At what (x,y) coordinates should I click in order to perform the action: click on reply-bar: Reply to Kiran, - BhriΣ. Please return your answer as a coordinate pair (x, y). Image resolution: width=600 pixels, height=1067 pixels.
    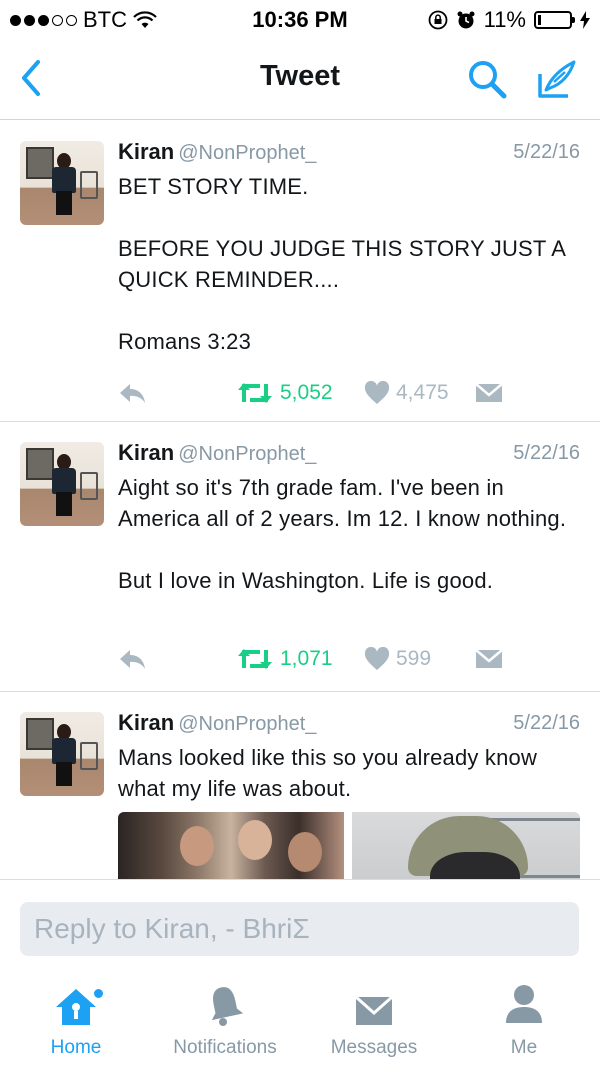
    Looking at the image, I should click on (300, 922).